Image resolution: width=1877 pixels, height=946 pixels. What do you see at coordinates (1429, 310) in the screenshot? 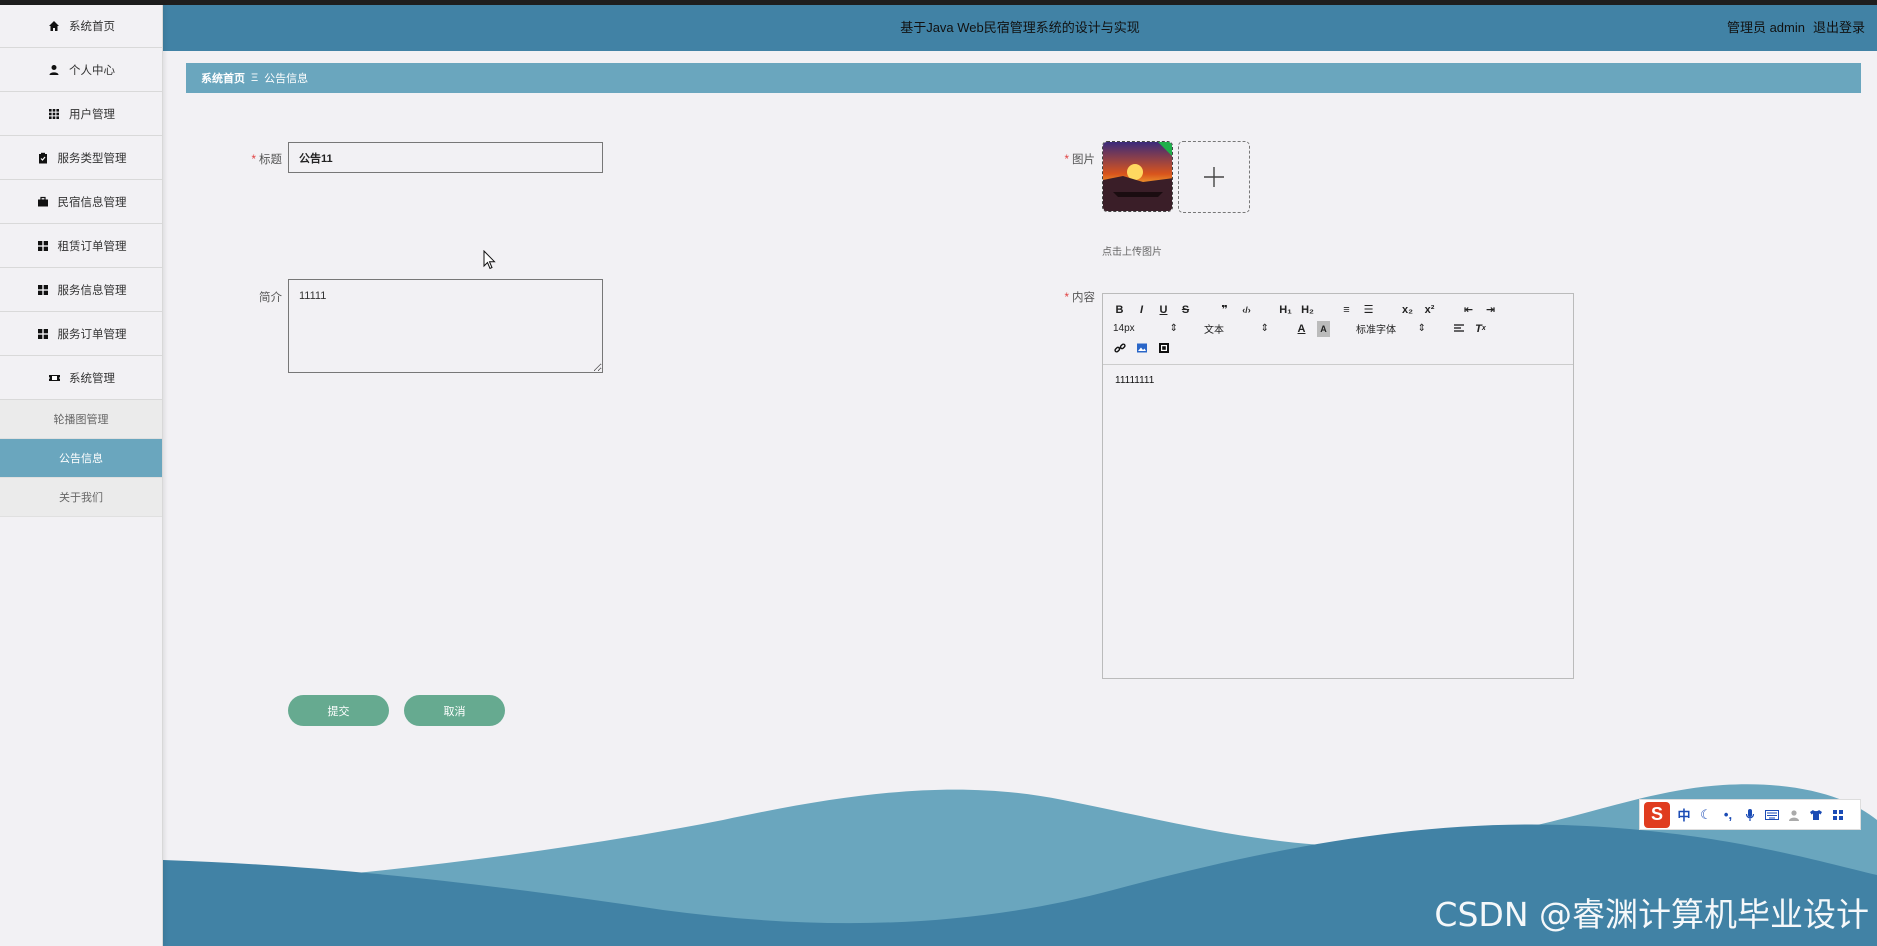
I see `superscript-button: x²` at bounding box center [1429, 310].